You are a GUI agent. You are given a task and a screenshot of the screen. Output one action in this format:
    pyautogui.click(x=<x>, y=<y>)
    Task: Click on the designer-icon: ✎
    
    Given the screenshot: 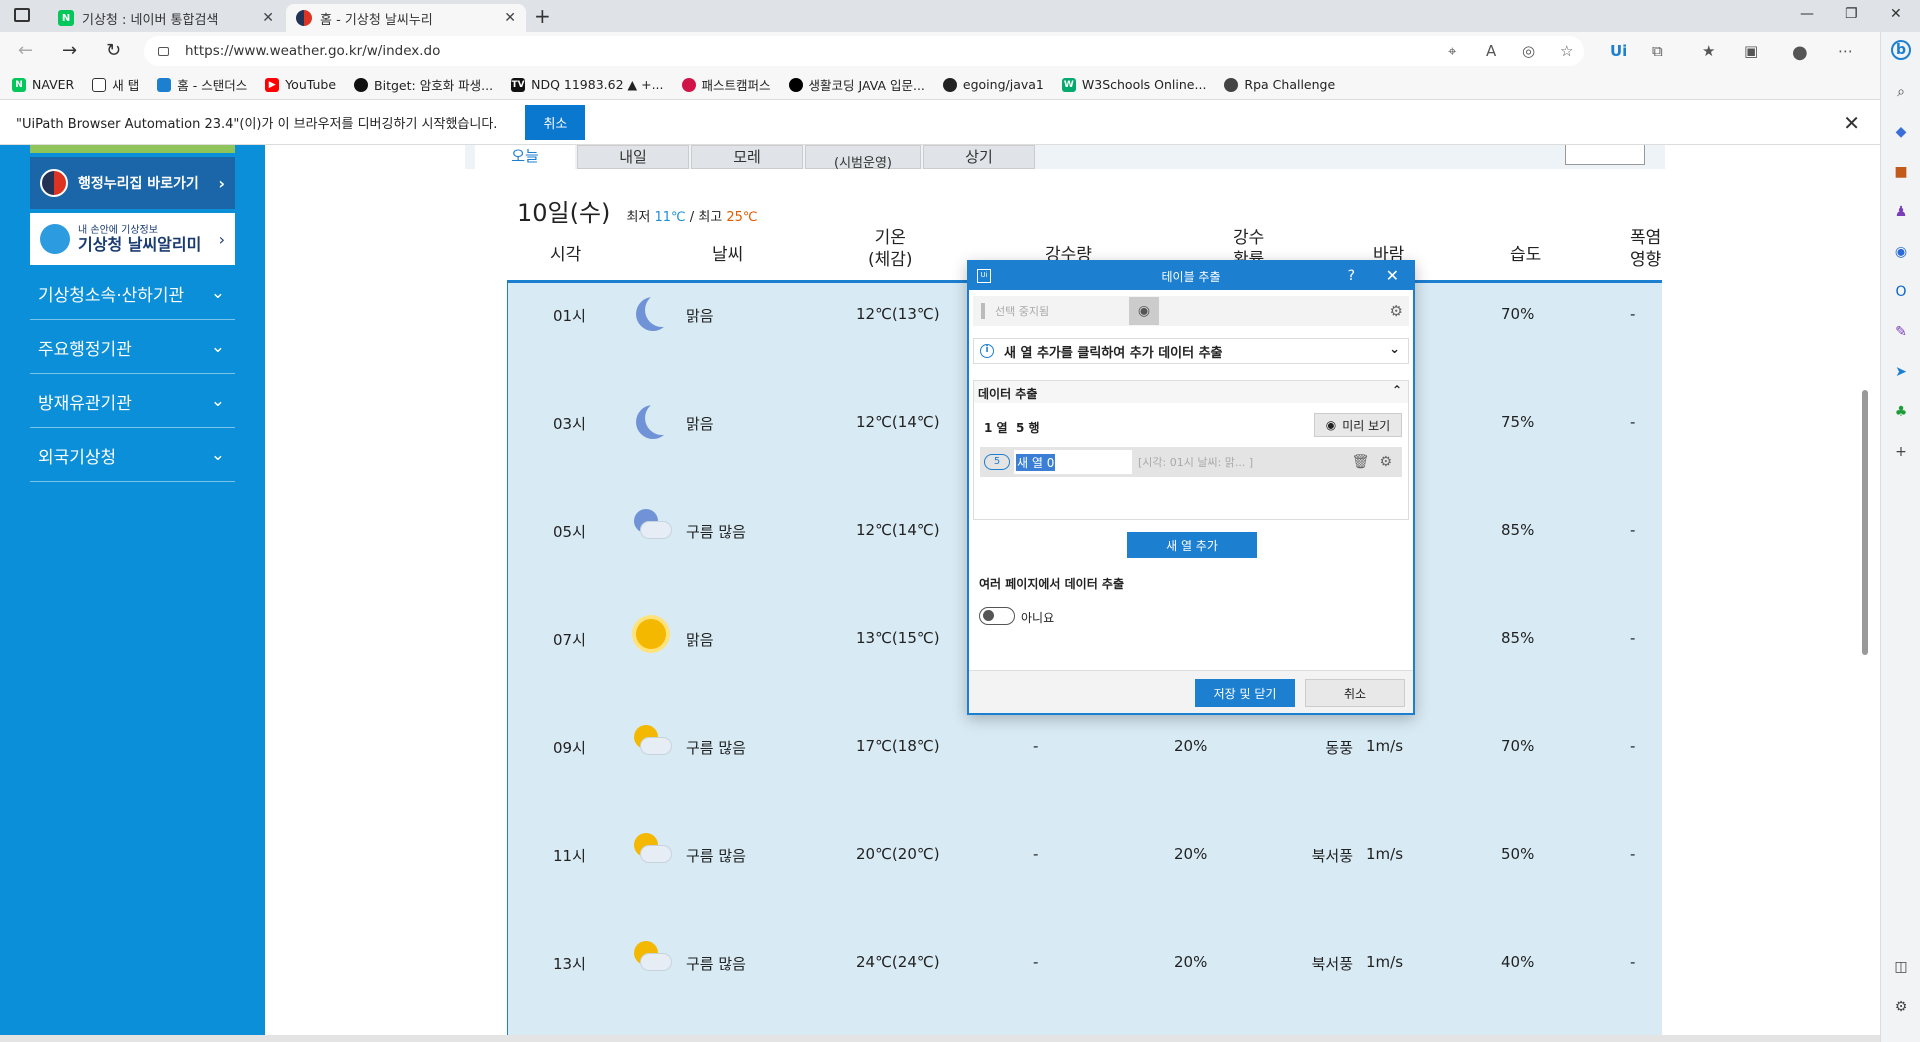 What is the action you would take?
    pyautogui.click(x=1901, y=332)
    